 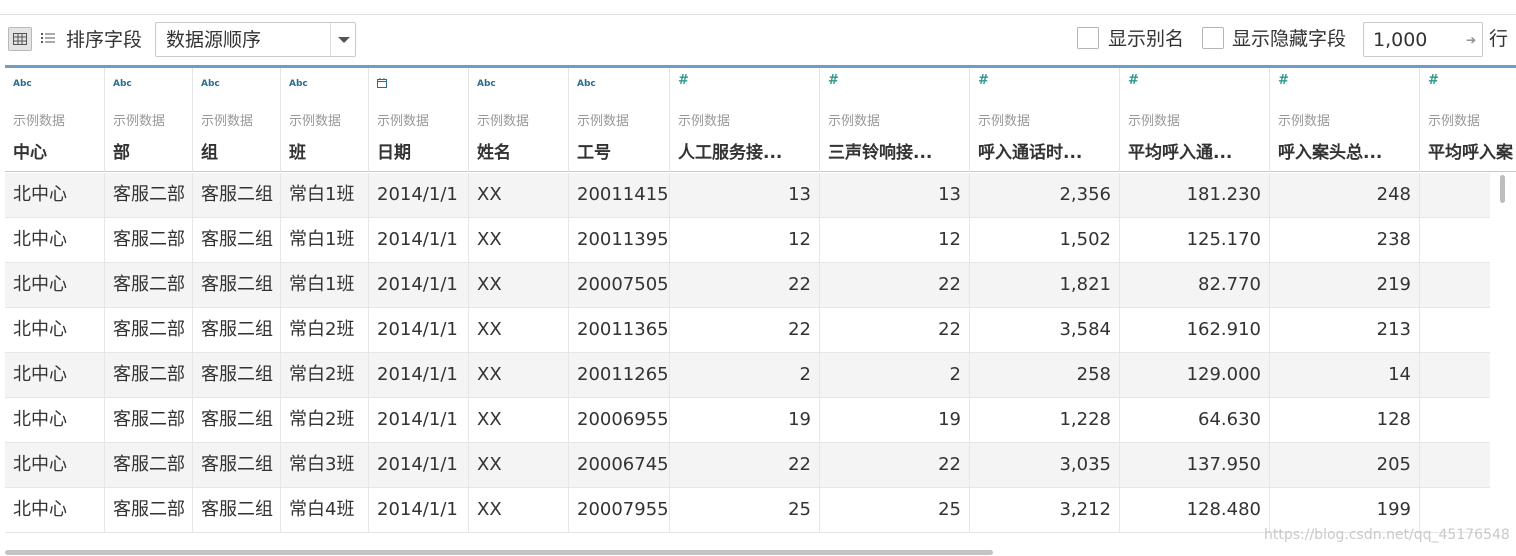 What do you see at coordinates (325, 510) in the screenshot?
I see `table-cell: 常白4班` at bounding box center [325, 510].